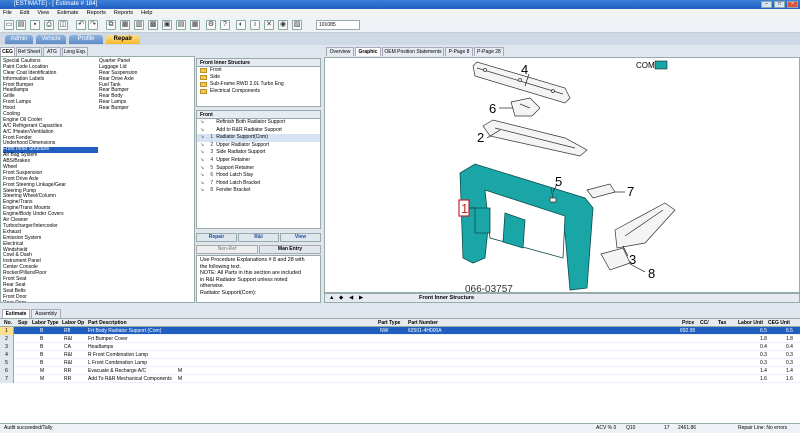 This screenshot has width=800, height=433. I want to click on zoom-icon: ◆, so click(341, 298).